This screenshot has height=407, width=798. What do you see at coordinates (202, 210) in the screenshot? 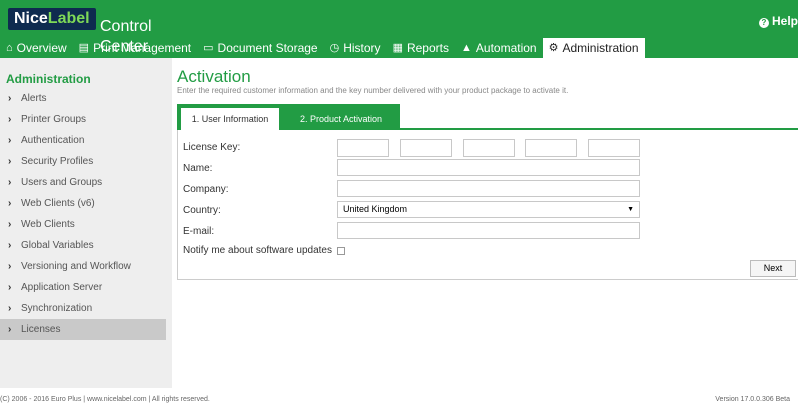
I see `country-label: Country:` at bounding box center [202, 210].